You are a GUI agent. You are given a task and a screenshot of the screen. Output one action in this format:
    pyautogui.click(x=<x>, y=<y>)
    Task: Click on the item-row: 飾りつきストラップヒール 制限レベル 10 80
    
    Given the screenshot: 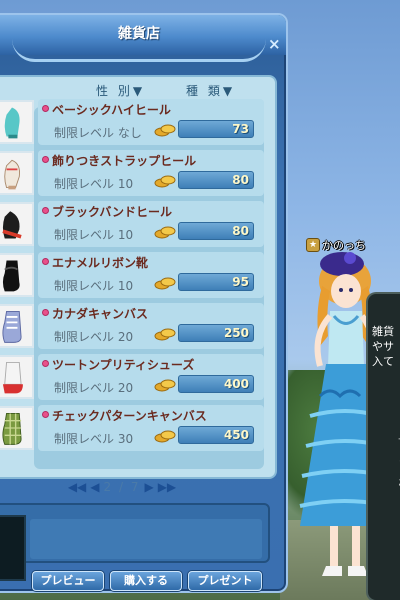 What is the action you would take?
    pyautogui.click(x=136, y=172)
    